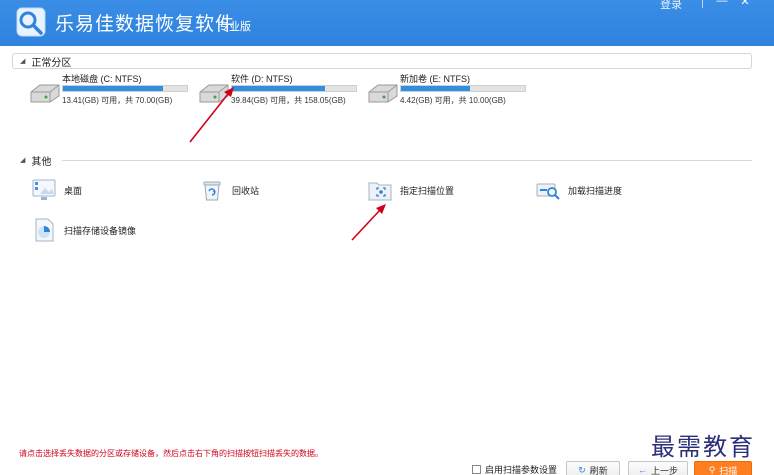  What do you see at coordinates (728, 470) in the screenshot?
I see `scan-label: 扫描` at bounding box center [728, 470].